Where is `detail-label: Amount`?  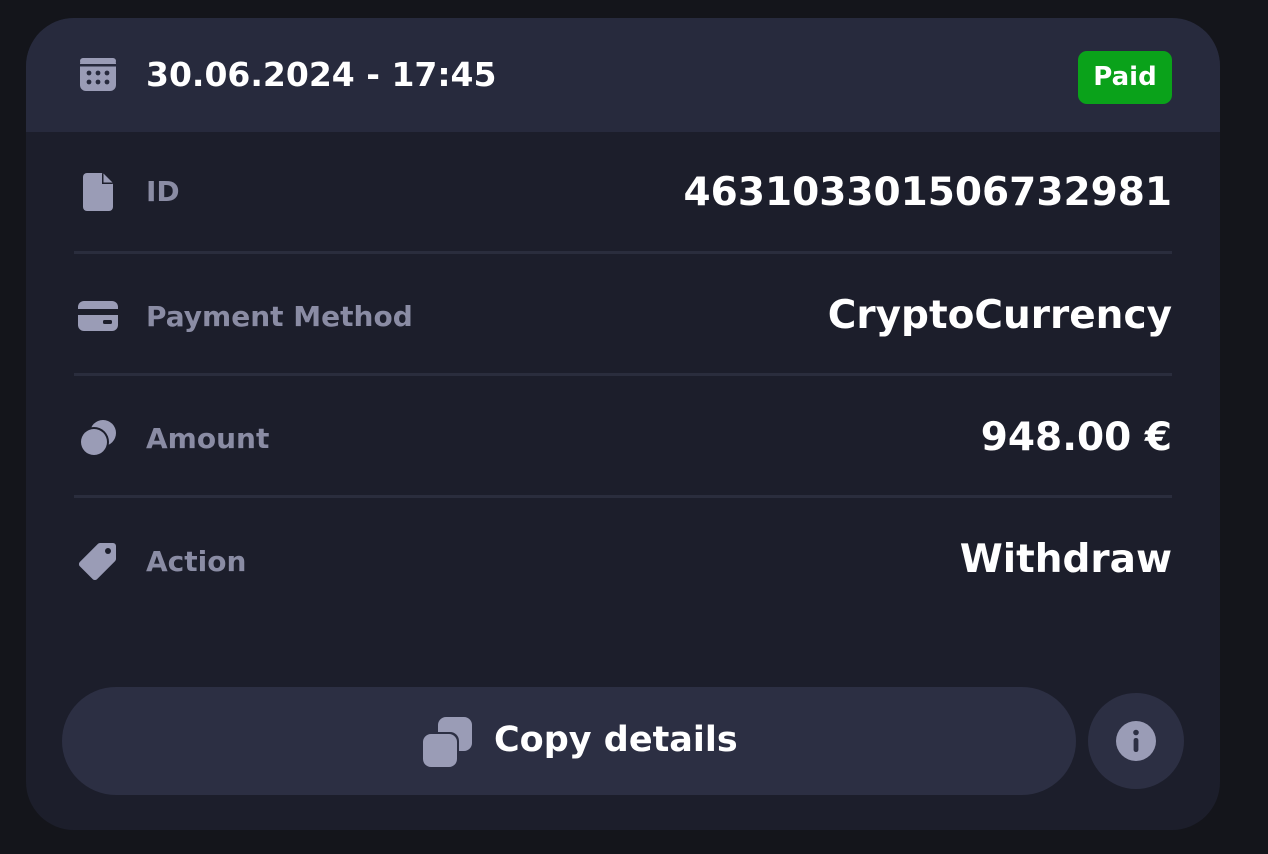 detail-label: Amount is located at coordinates (208, 438).